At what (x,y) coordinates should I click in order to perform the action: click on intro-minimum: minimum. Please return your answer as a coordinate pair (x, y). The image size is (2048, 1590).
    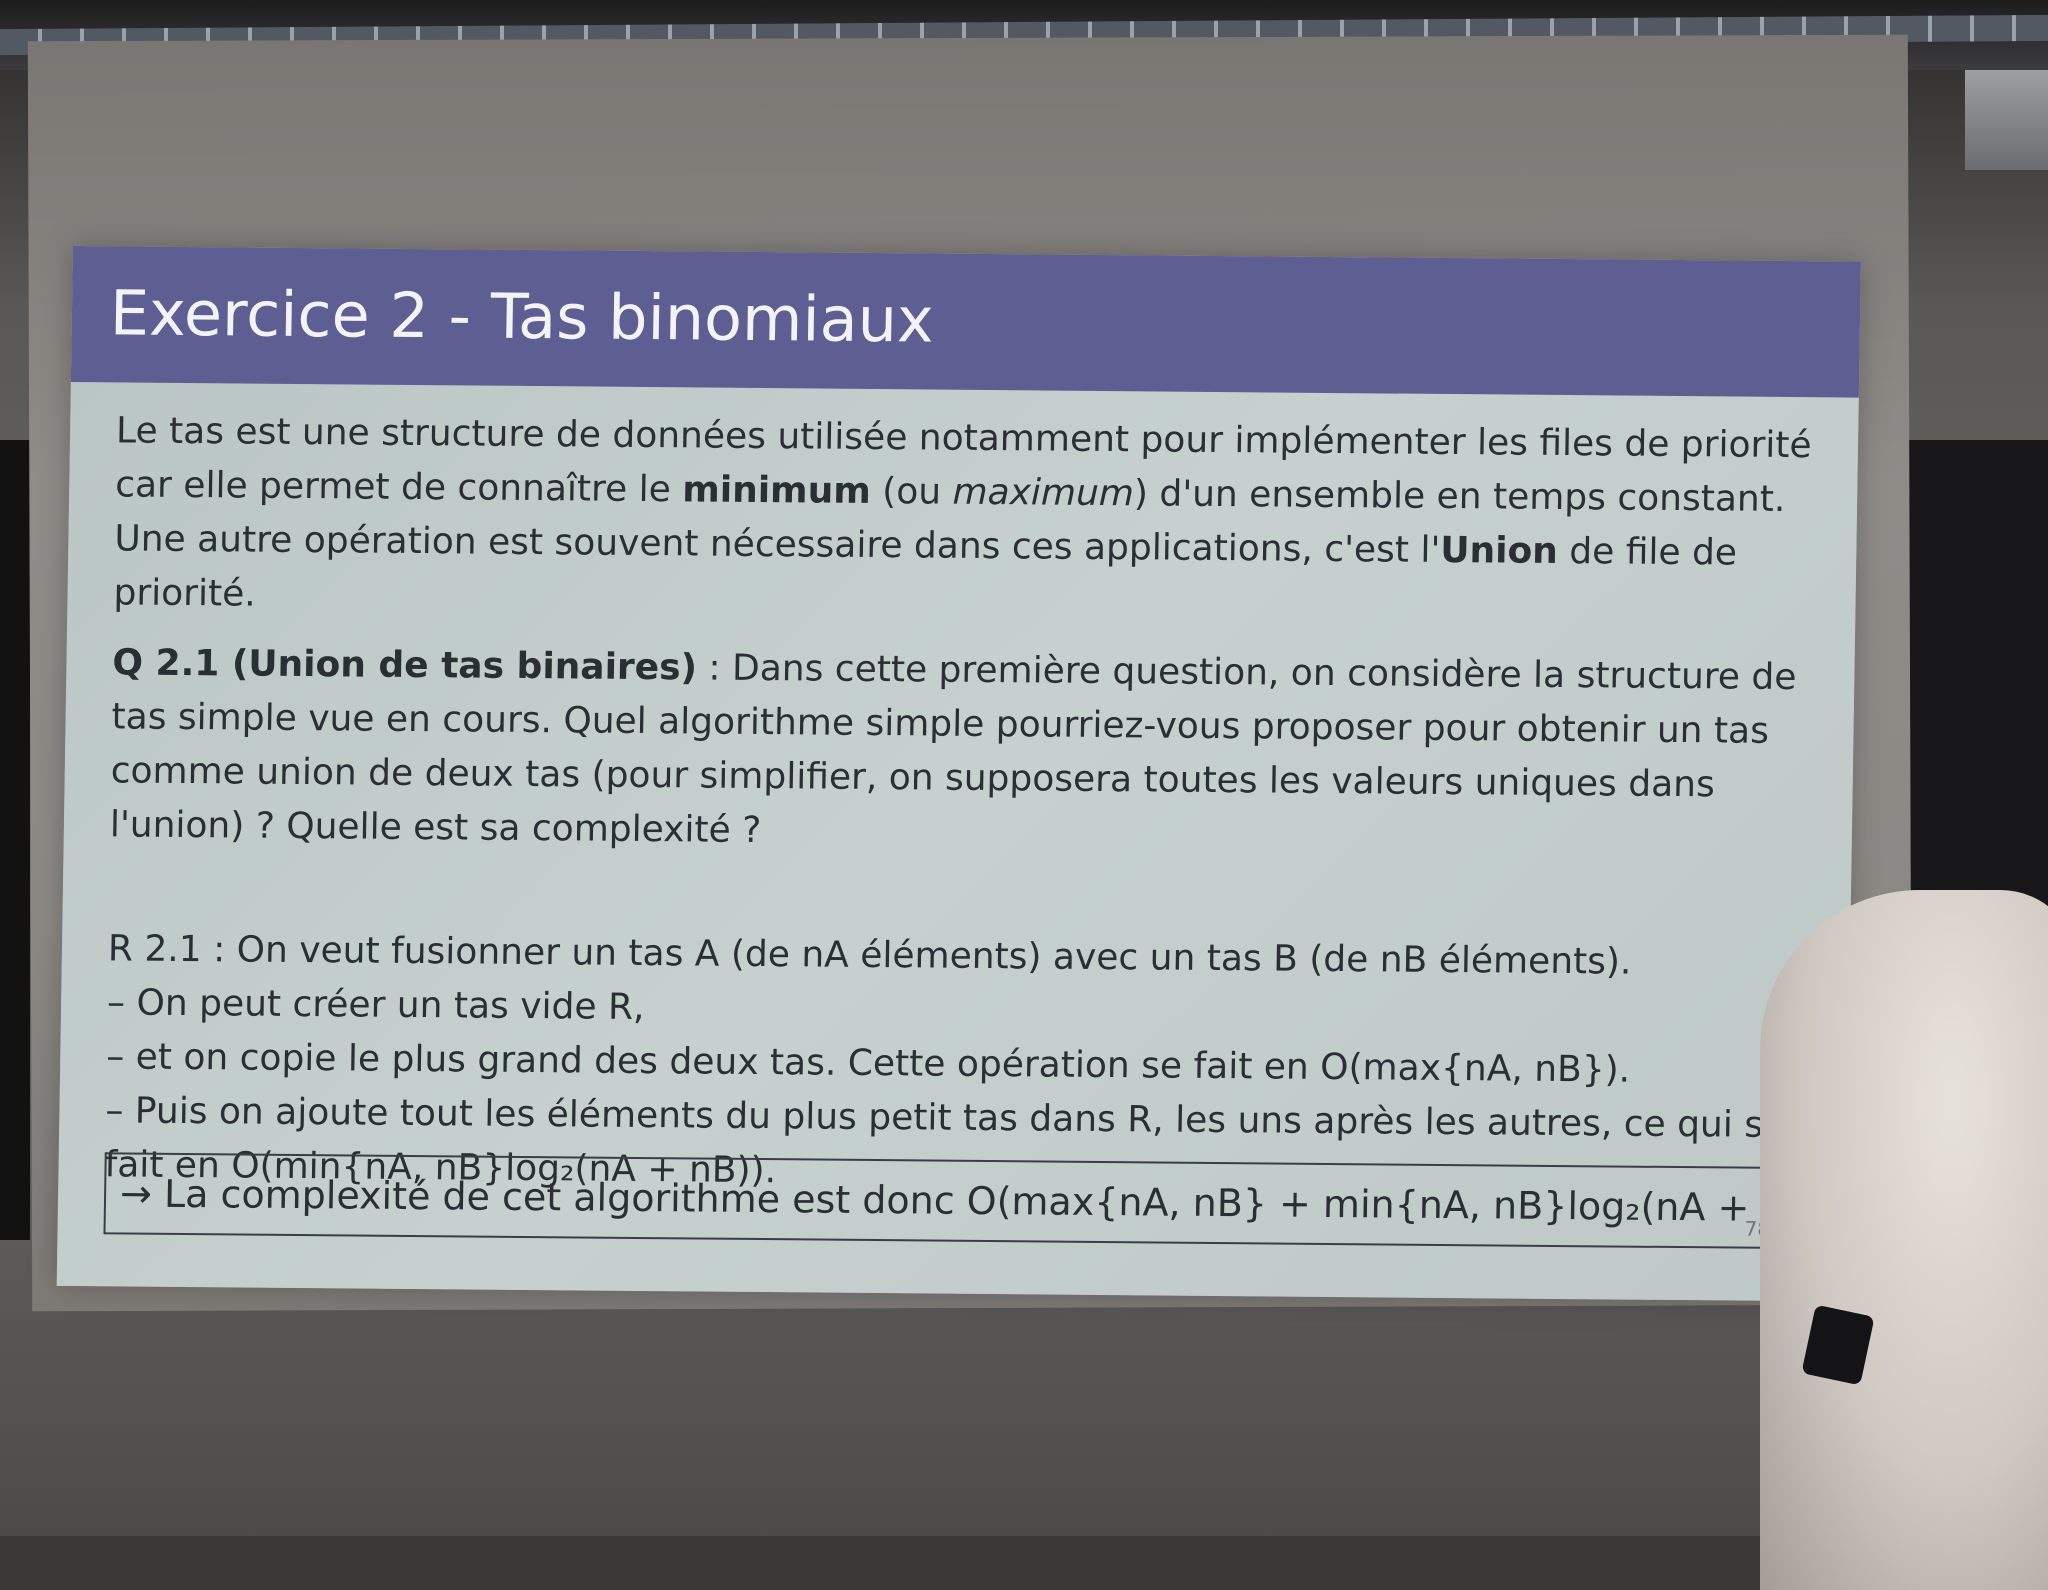
    Looking at the image, I should click on (776, 490).